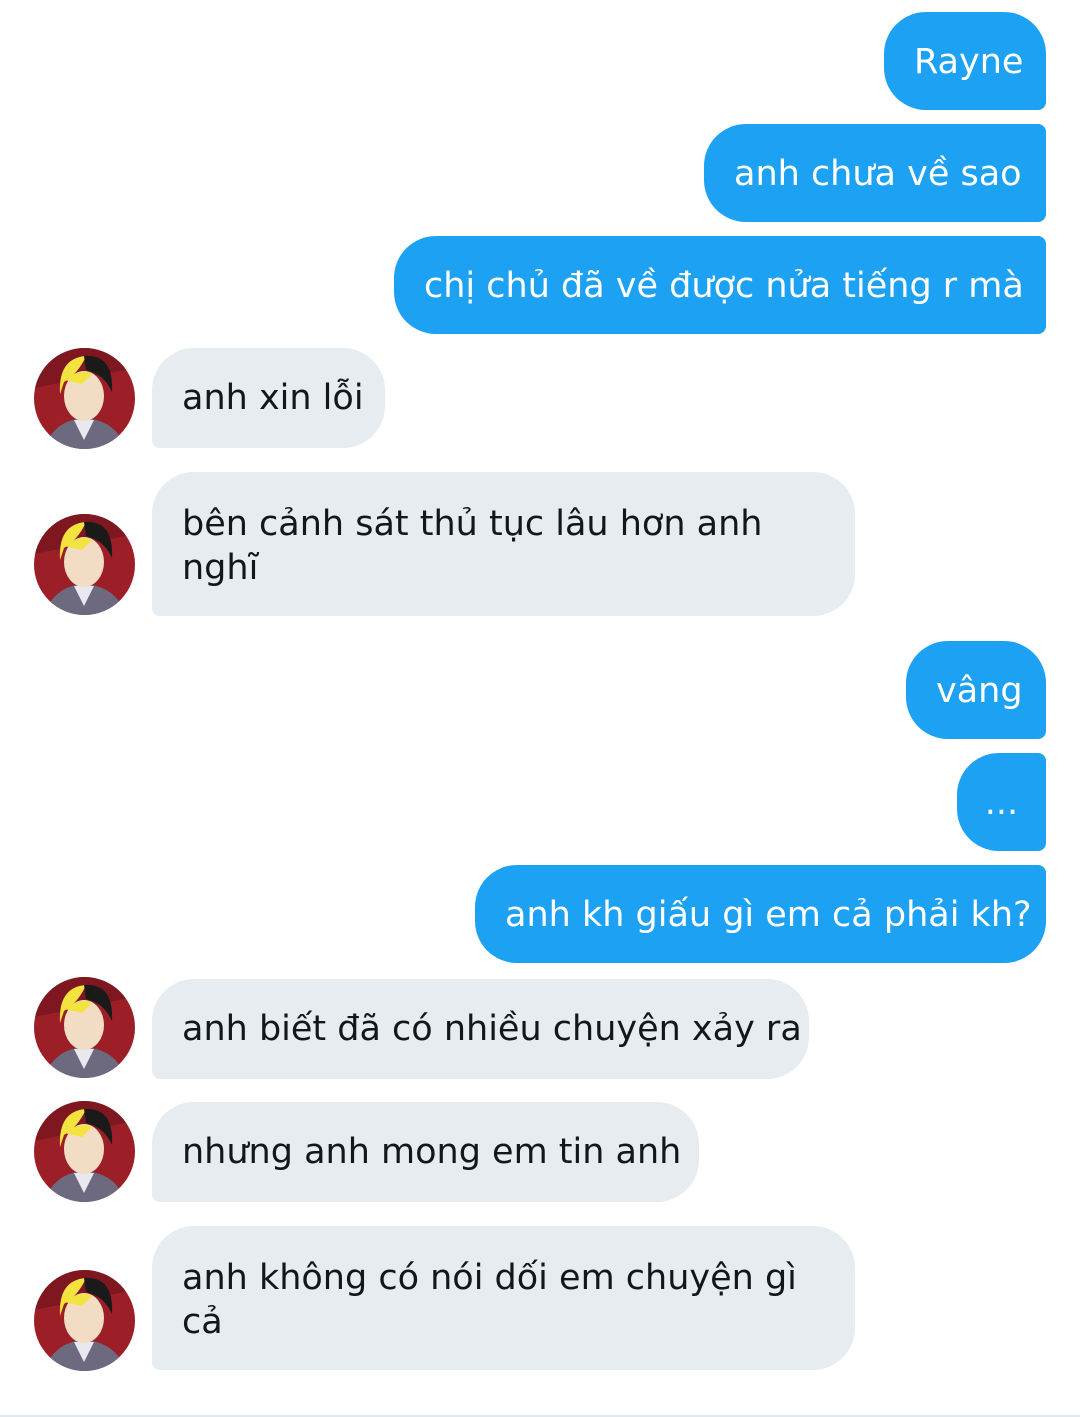 The image size is (1080, 1417). I want to click on message-text: nhưng anh mong em tin anh, so click(432, 1152).